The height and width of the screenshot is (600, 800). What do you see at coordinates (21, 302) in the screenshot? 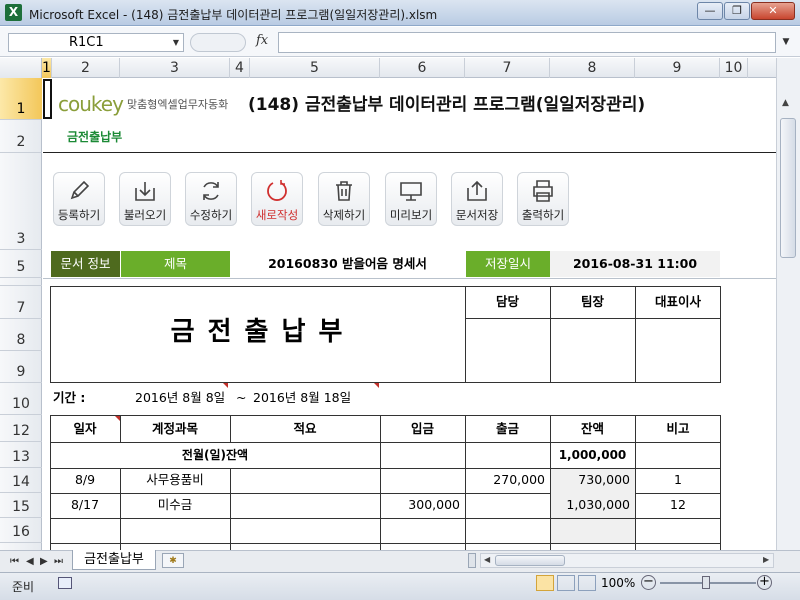
I see `row-header: 7` at bounding box center [21, 302].